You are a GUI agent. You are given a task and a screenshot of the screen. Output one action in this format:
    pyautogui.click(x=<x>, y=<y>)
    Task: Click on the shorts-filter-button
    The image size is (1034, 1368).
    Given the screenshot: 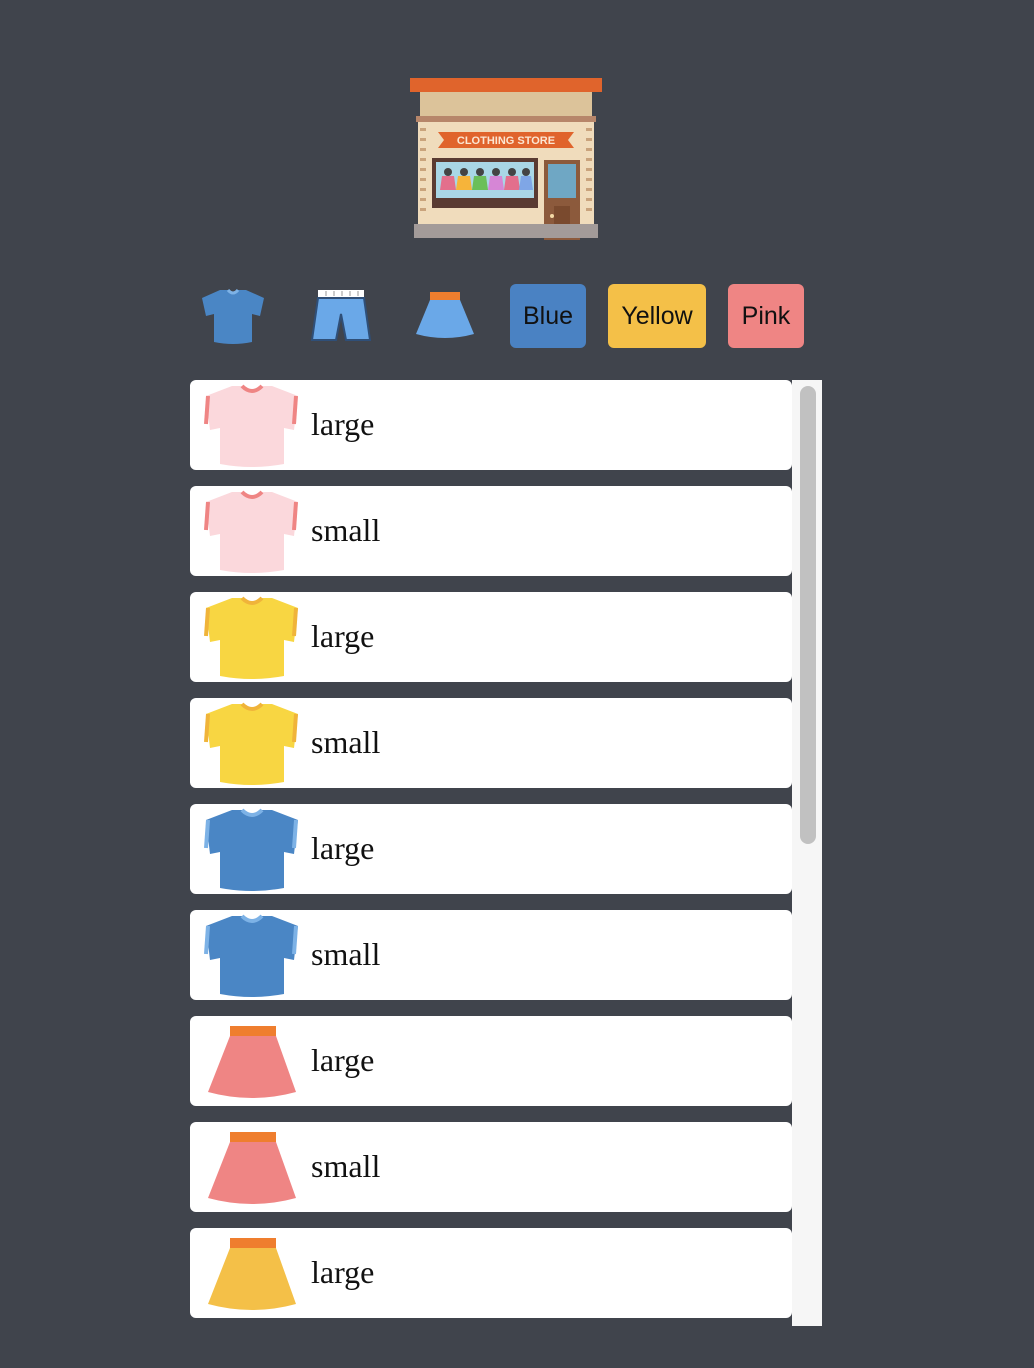 What is the action you would take?
    pyautogui.click(x=341, y=316)
    